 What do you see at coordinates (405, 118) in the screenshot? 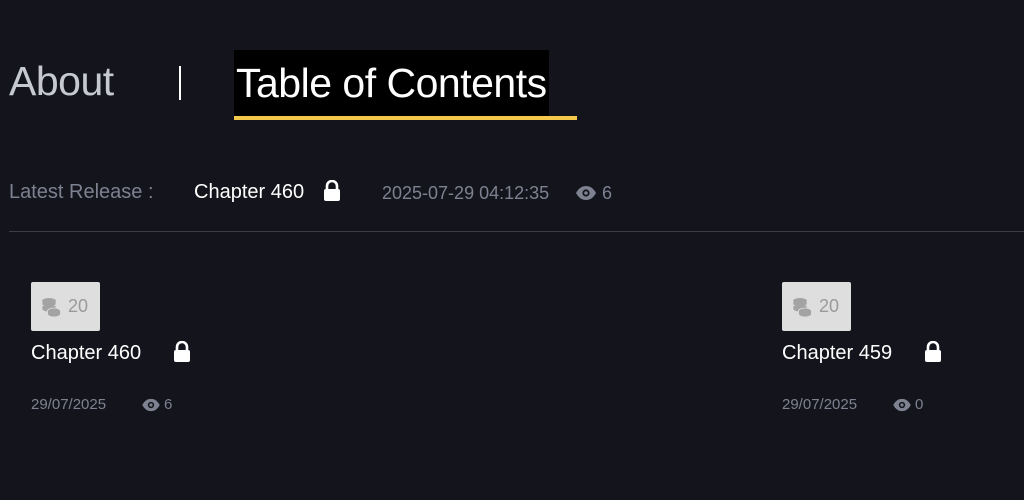
I see `active-tab-underline` at bounding box center [405, 118].